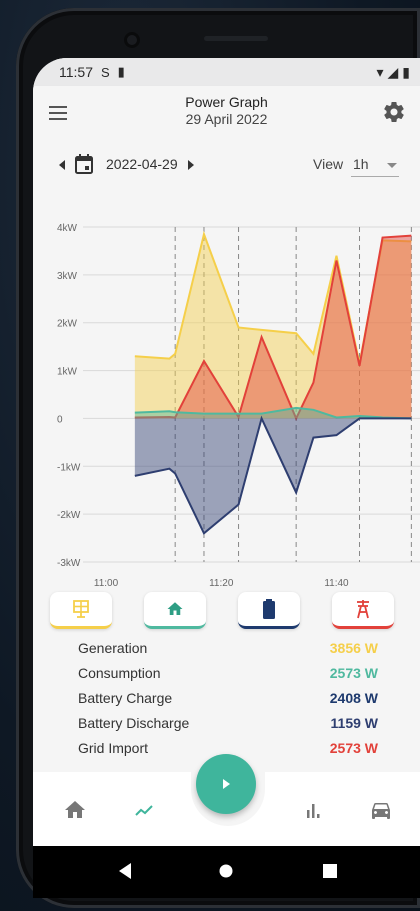 Image resolution: width=420 pixels, height=911 pixels. What do you see at coordinates (361, 164) in the screenshot?
I see `view-select-value: 1h` at bounding box center [361, 164].